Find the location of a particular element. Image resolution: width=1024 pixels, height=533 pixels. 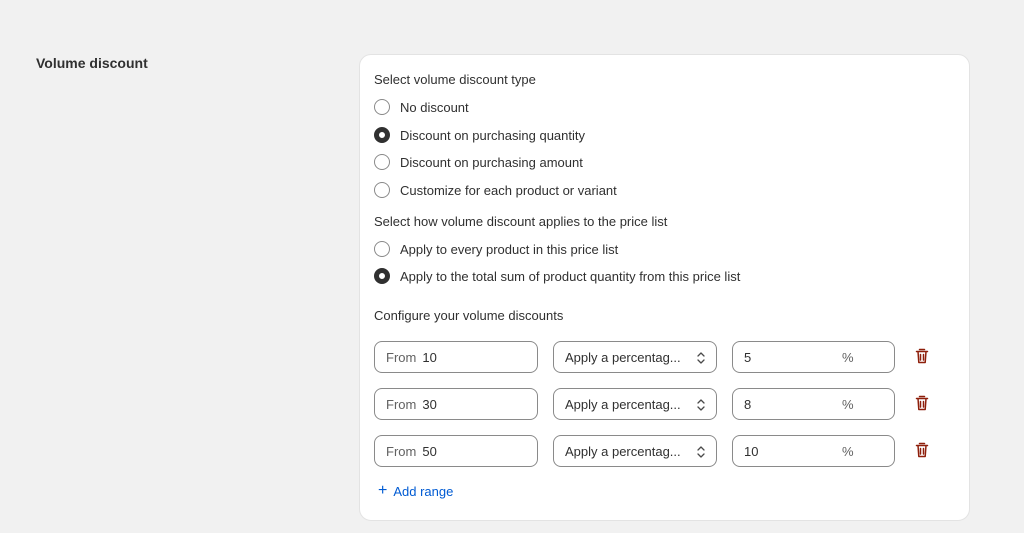

discount-value-input: 10 % is located at coordinates (813, 451).